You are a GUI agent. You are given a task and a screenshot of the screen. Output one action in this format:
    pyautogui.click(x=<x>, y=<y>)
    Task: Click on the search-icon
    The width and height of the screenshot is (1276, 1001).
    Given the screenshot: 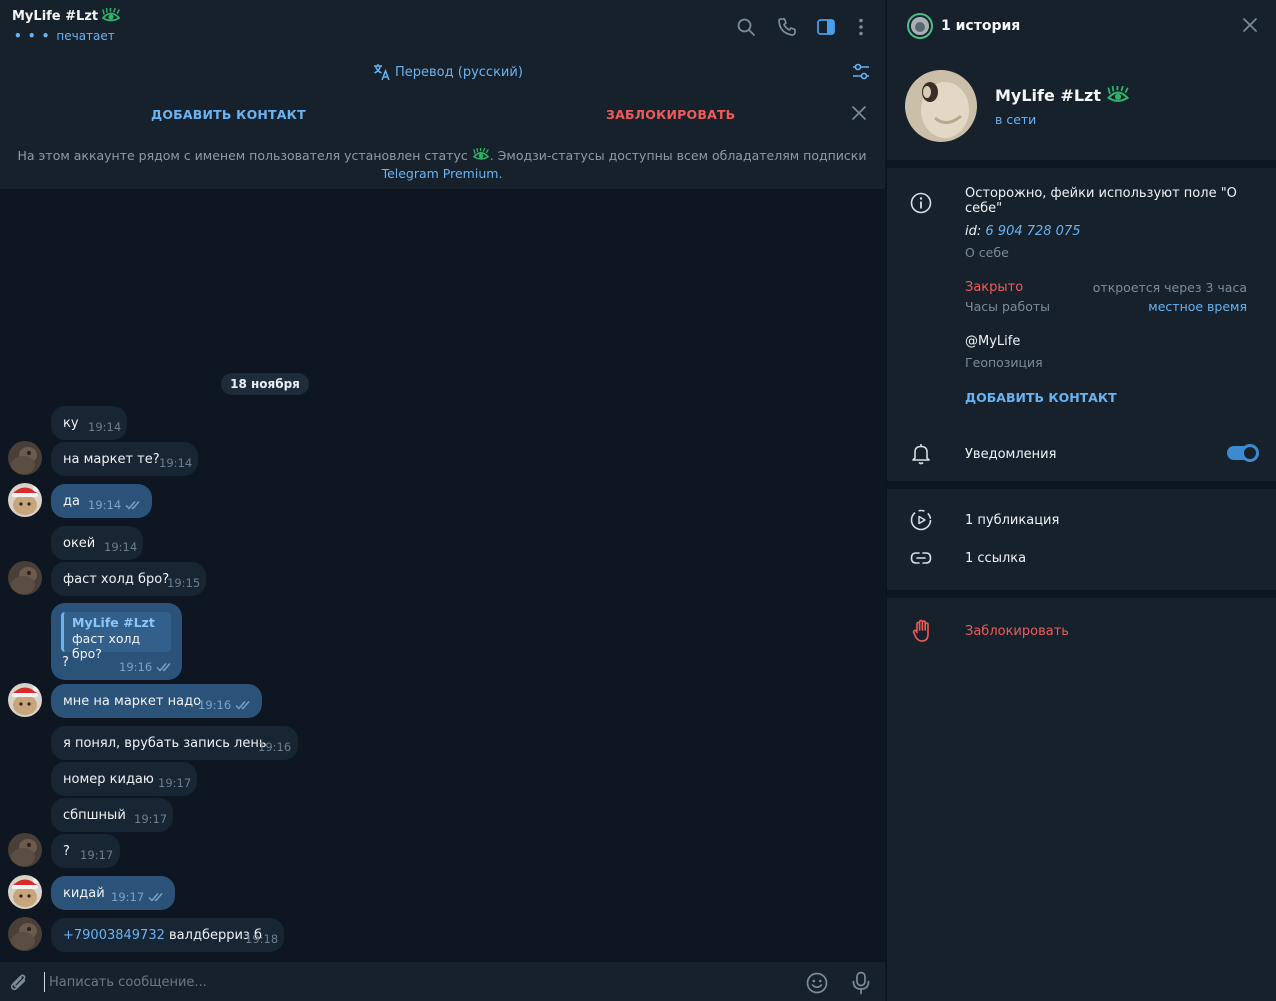 What is the action you would take?
    pyautogui.click(x=746, y=27)
    